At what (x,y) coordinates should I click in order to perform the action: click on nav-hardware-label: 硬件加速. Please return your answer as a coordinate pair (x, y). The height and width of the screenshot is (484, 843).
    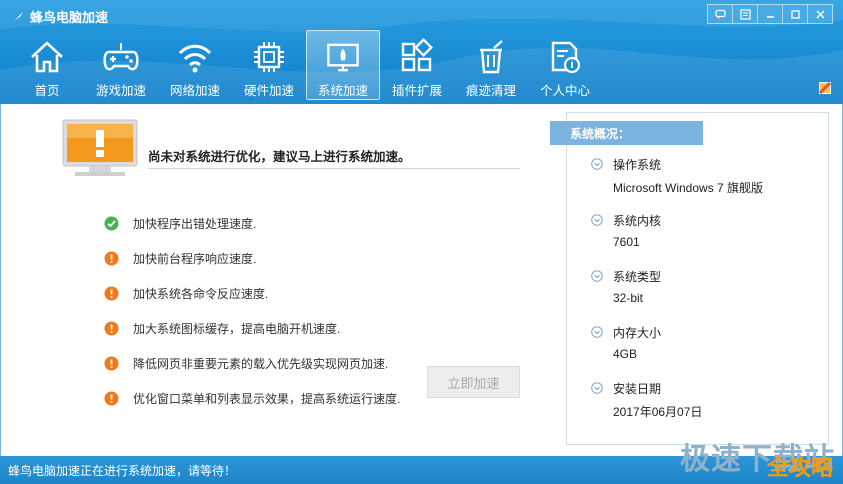
    Looking at the image, I should click on (268, 91).